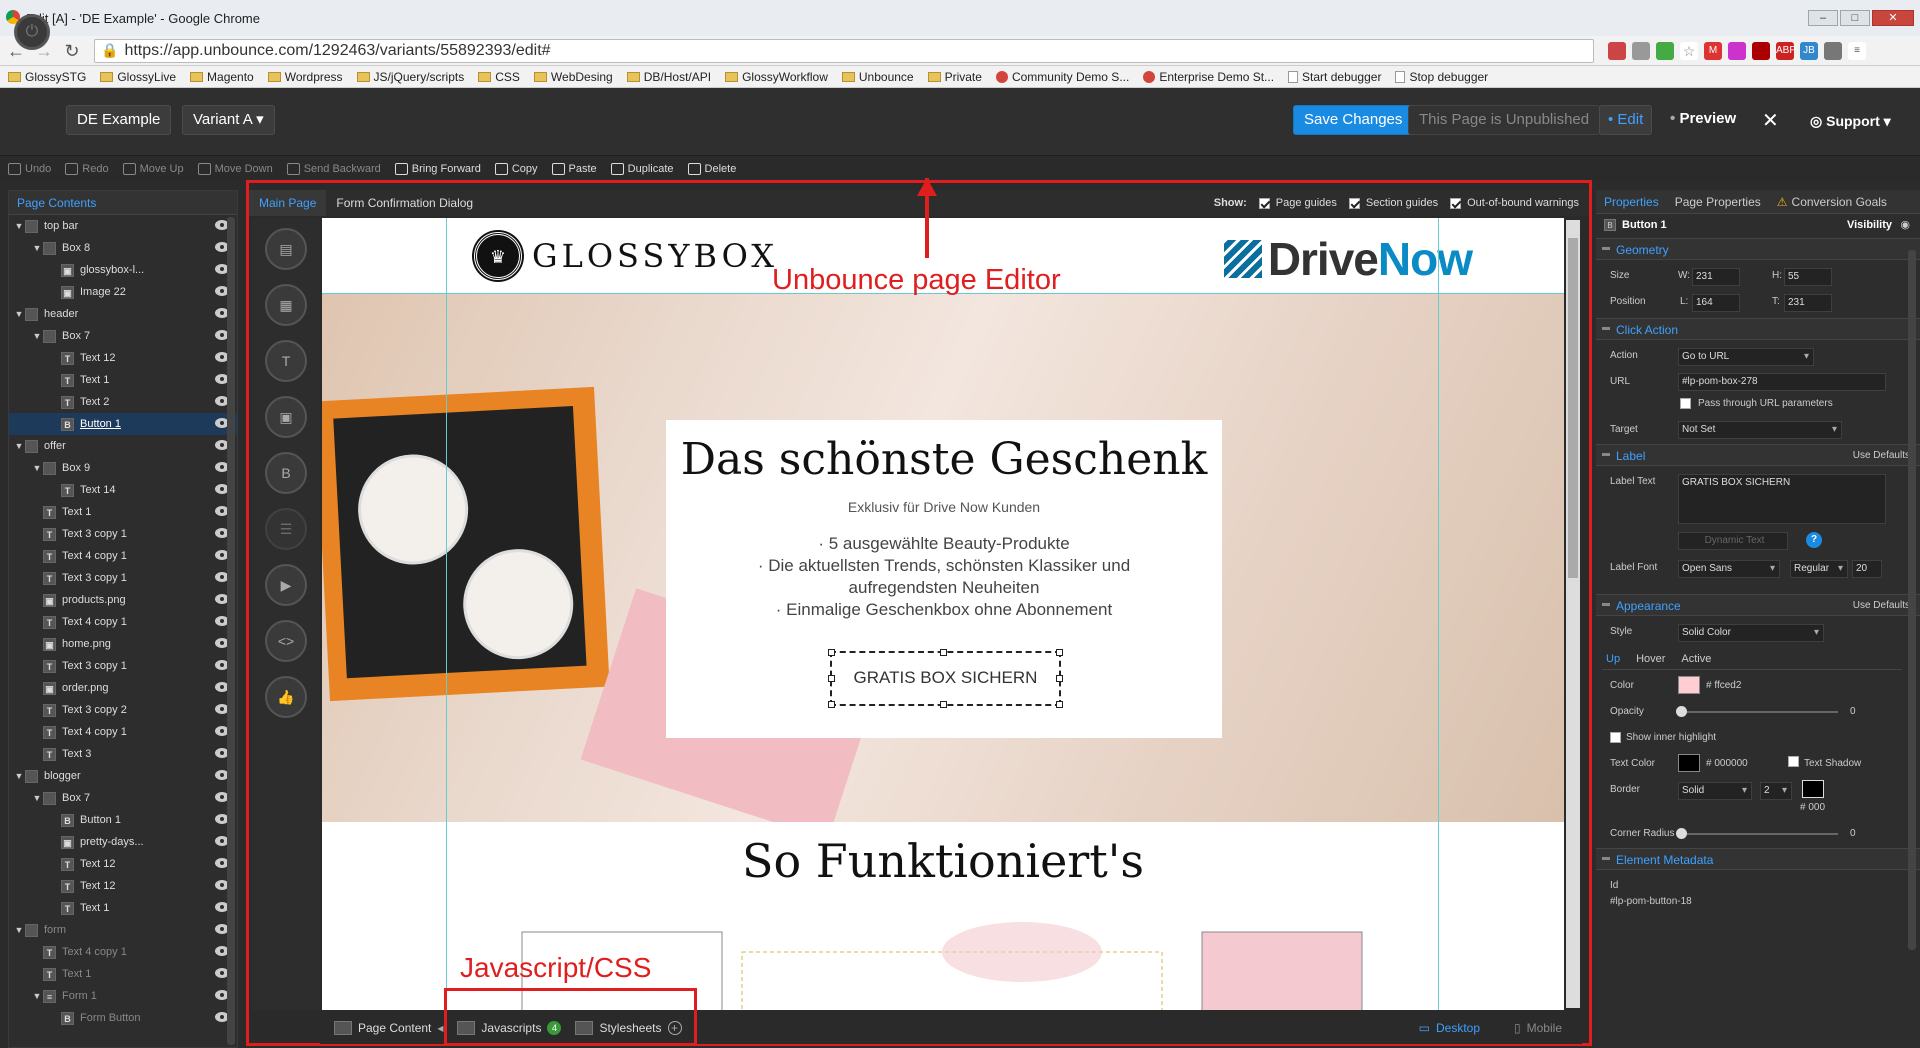  I want to click on tree-item: ▼ Box 8, so click(123, 248).